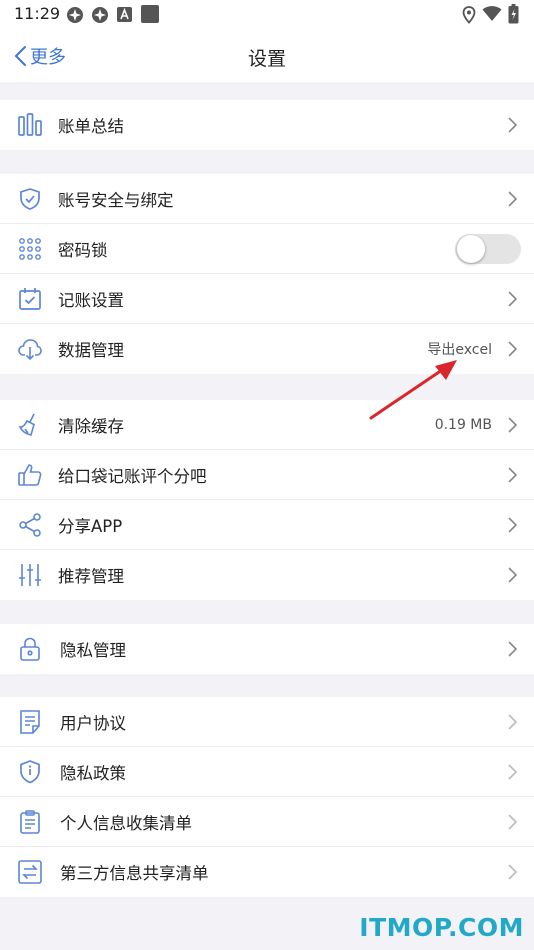  I want to click on share-icon, so click(30, 525).